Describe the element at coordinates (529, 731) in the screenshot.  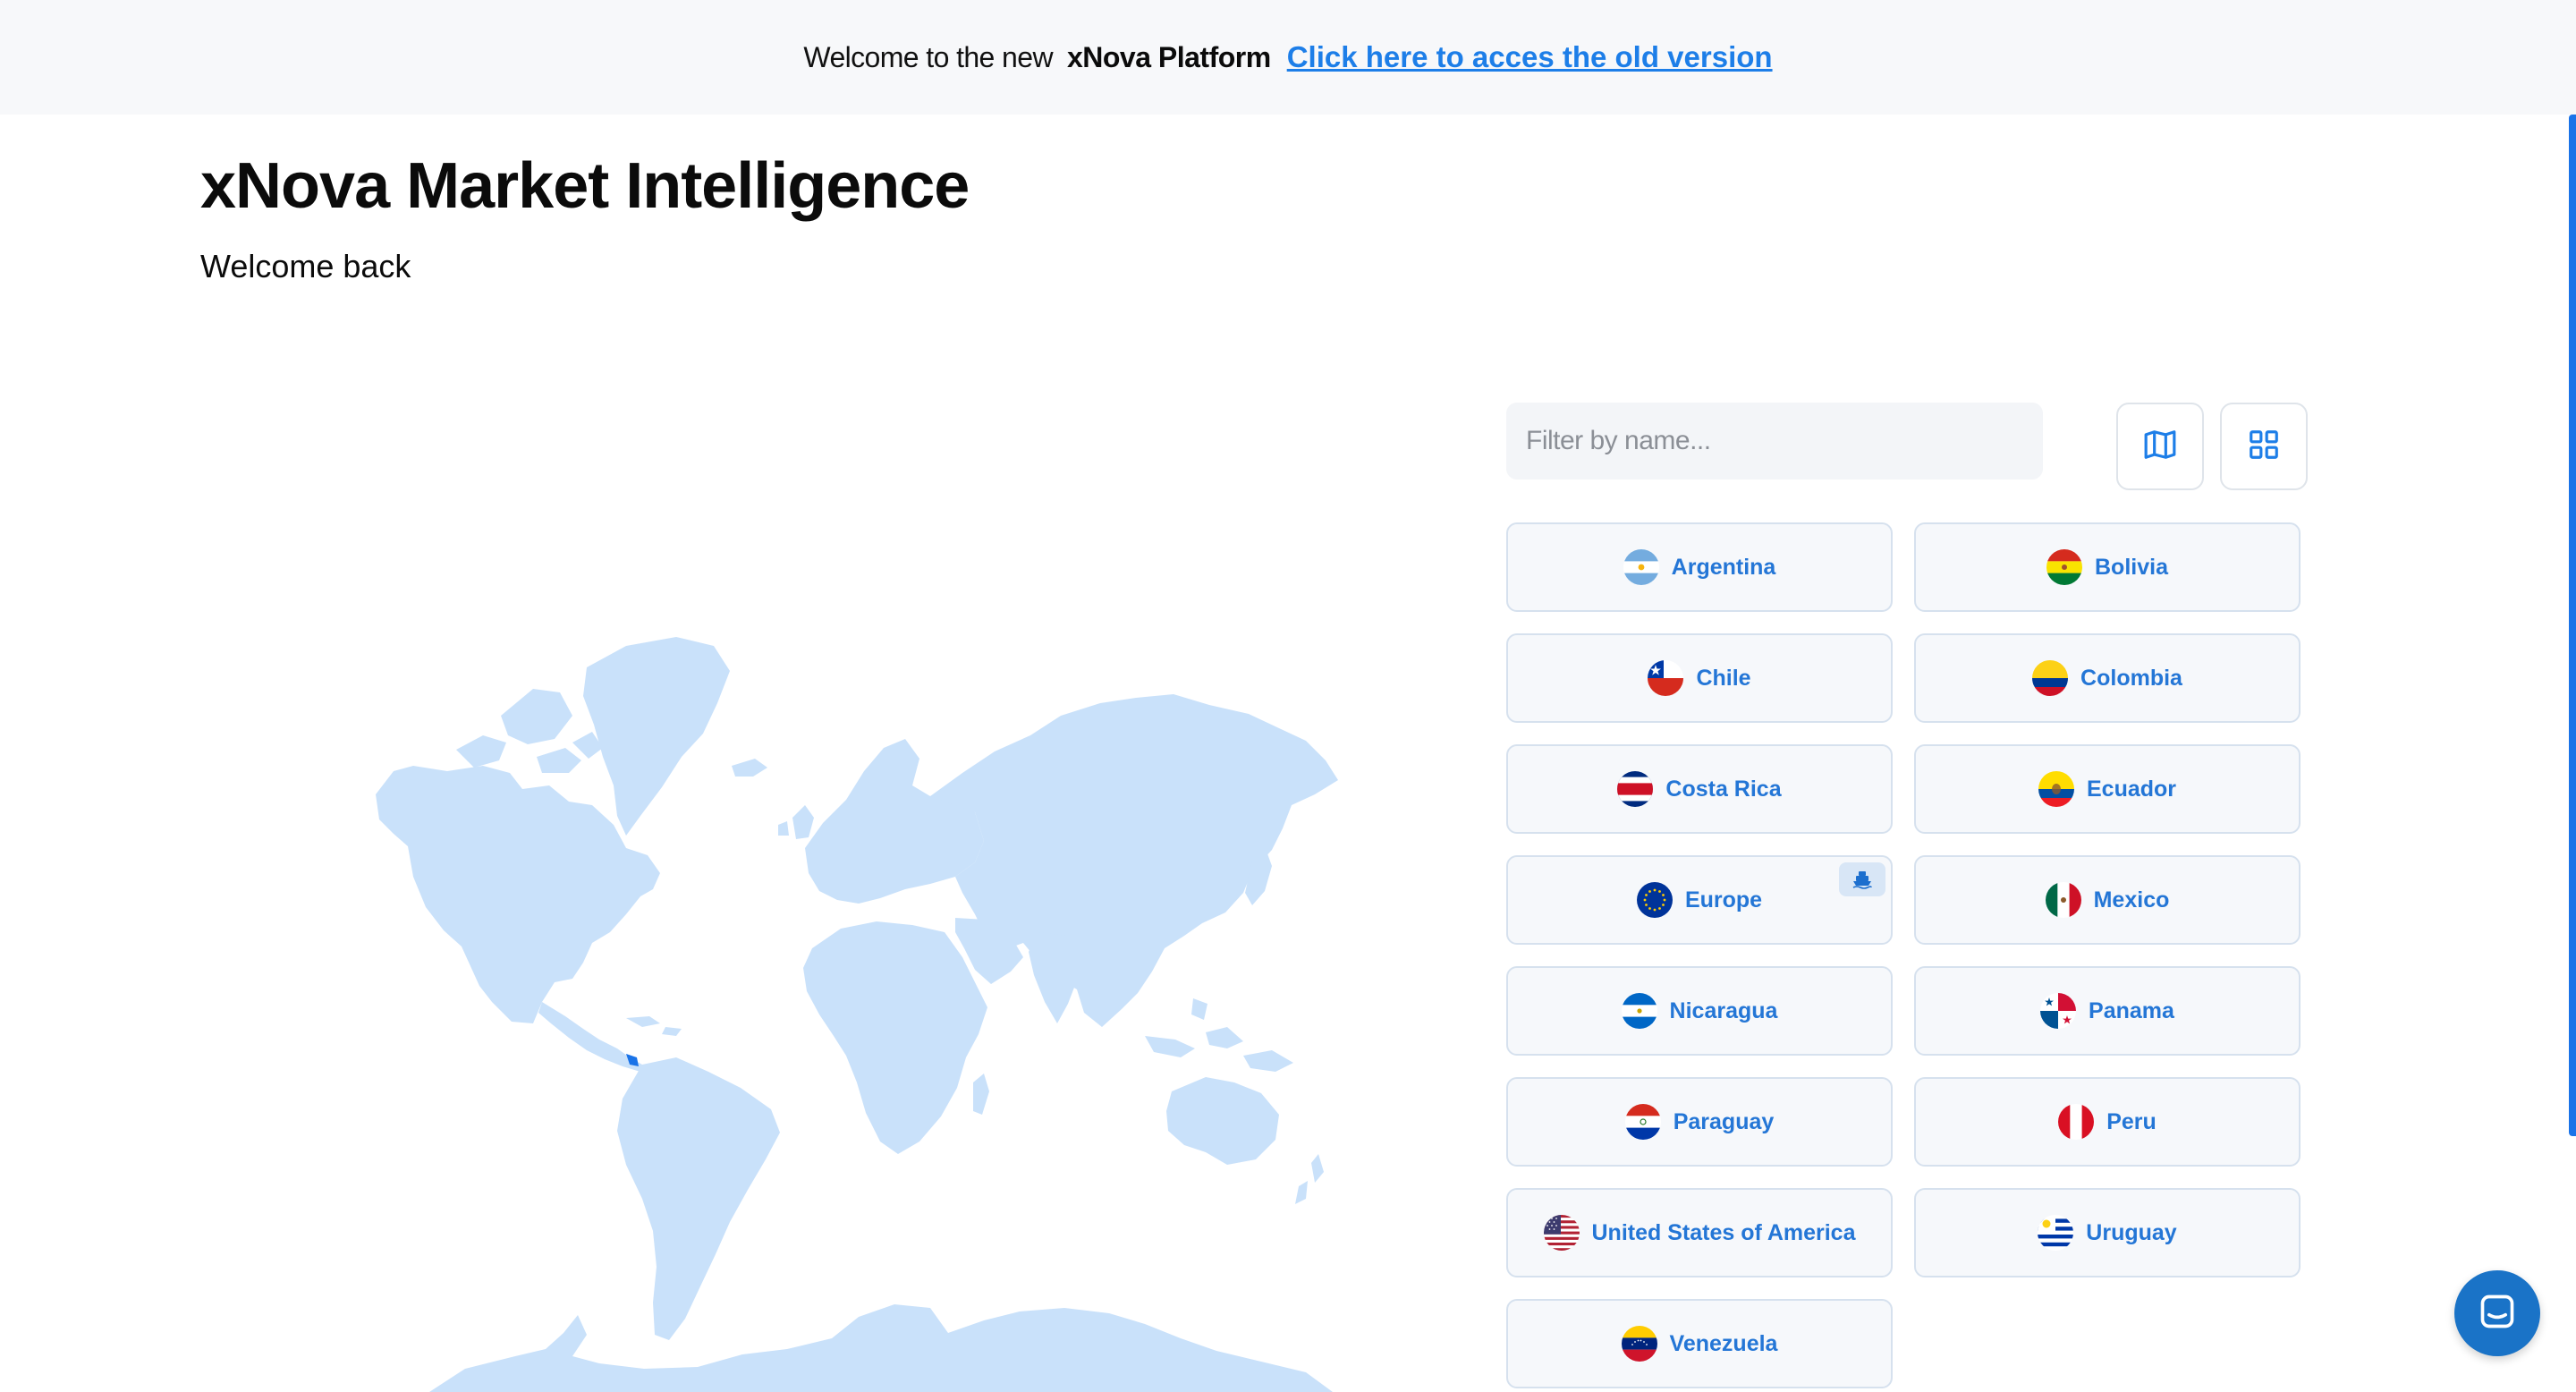
I see `map-arctic-islands` at that location.